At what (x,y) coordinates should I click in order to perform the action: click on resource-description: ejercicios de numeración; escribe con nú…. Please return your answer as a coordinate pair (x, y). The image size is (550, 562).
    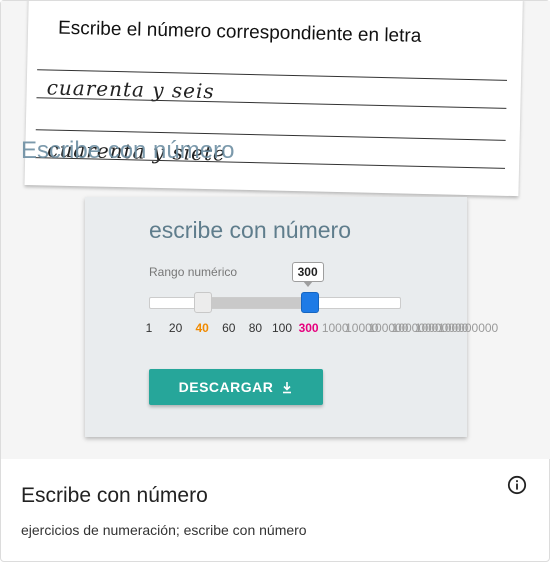
    Looking at the image, I should click on (164, 530).